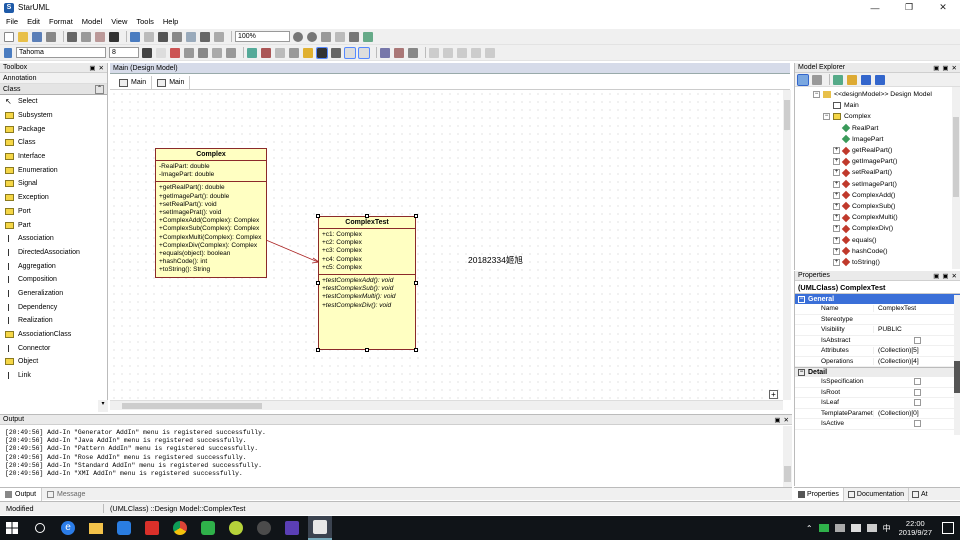  I want to click on toolbox-item-port: Port, so click(53, 212).